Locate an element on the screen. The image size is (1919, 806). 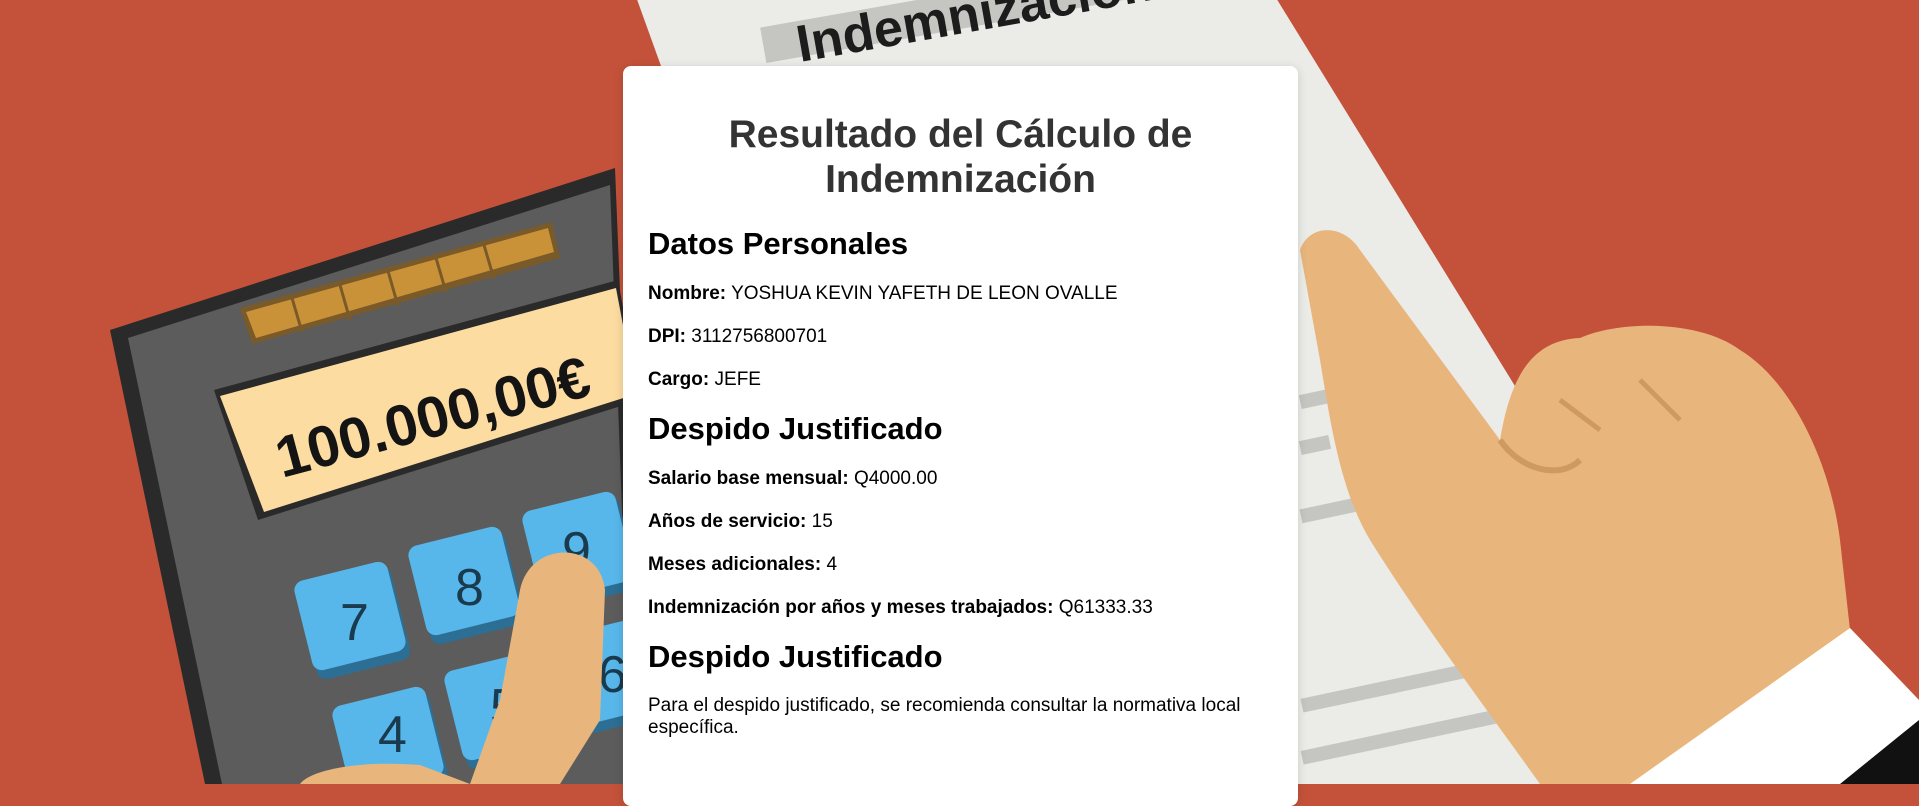
role-label: Cargo: is located at coordinates (679, 379).